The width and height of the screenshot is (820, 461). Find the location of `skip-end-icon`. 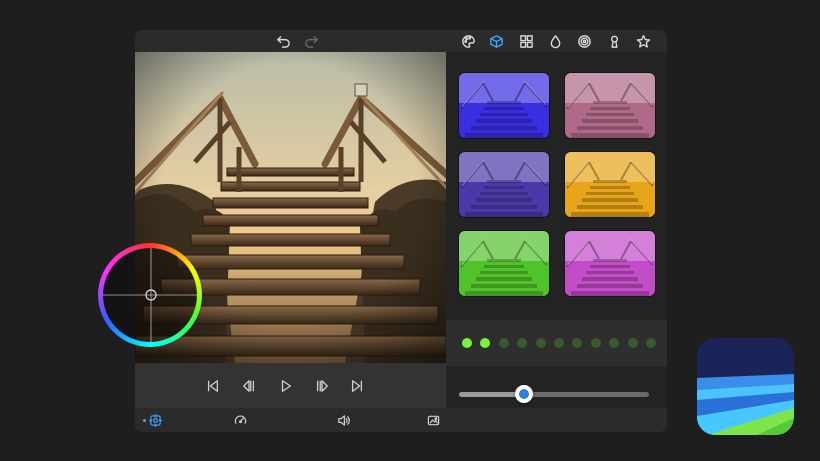

skip-end-icon is located at coordinates (357, 386).